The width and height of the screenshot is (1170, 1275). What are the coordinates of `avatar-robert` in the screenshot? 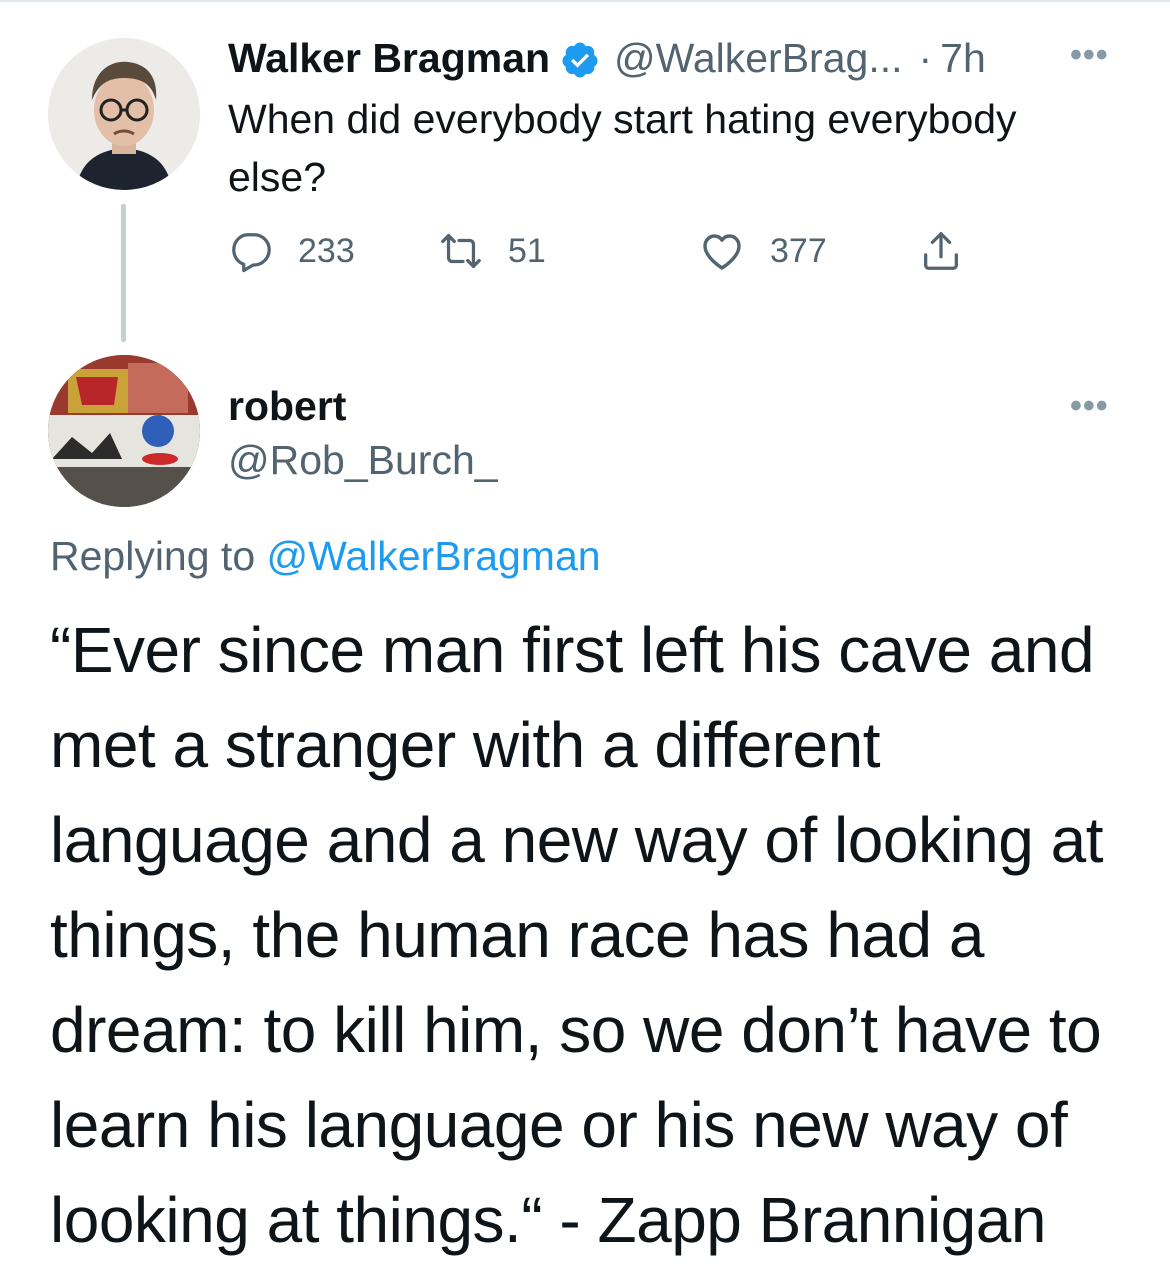 It's located at (124, 431).